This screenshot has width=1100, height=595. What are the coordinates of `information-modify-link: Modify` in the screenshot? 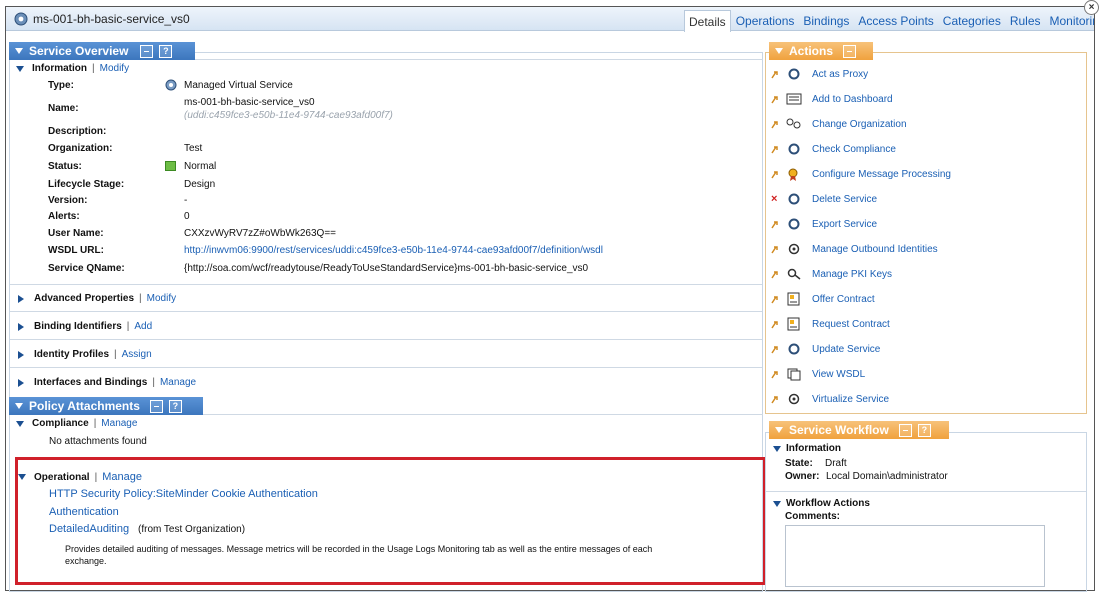 It's located at (114, 68).